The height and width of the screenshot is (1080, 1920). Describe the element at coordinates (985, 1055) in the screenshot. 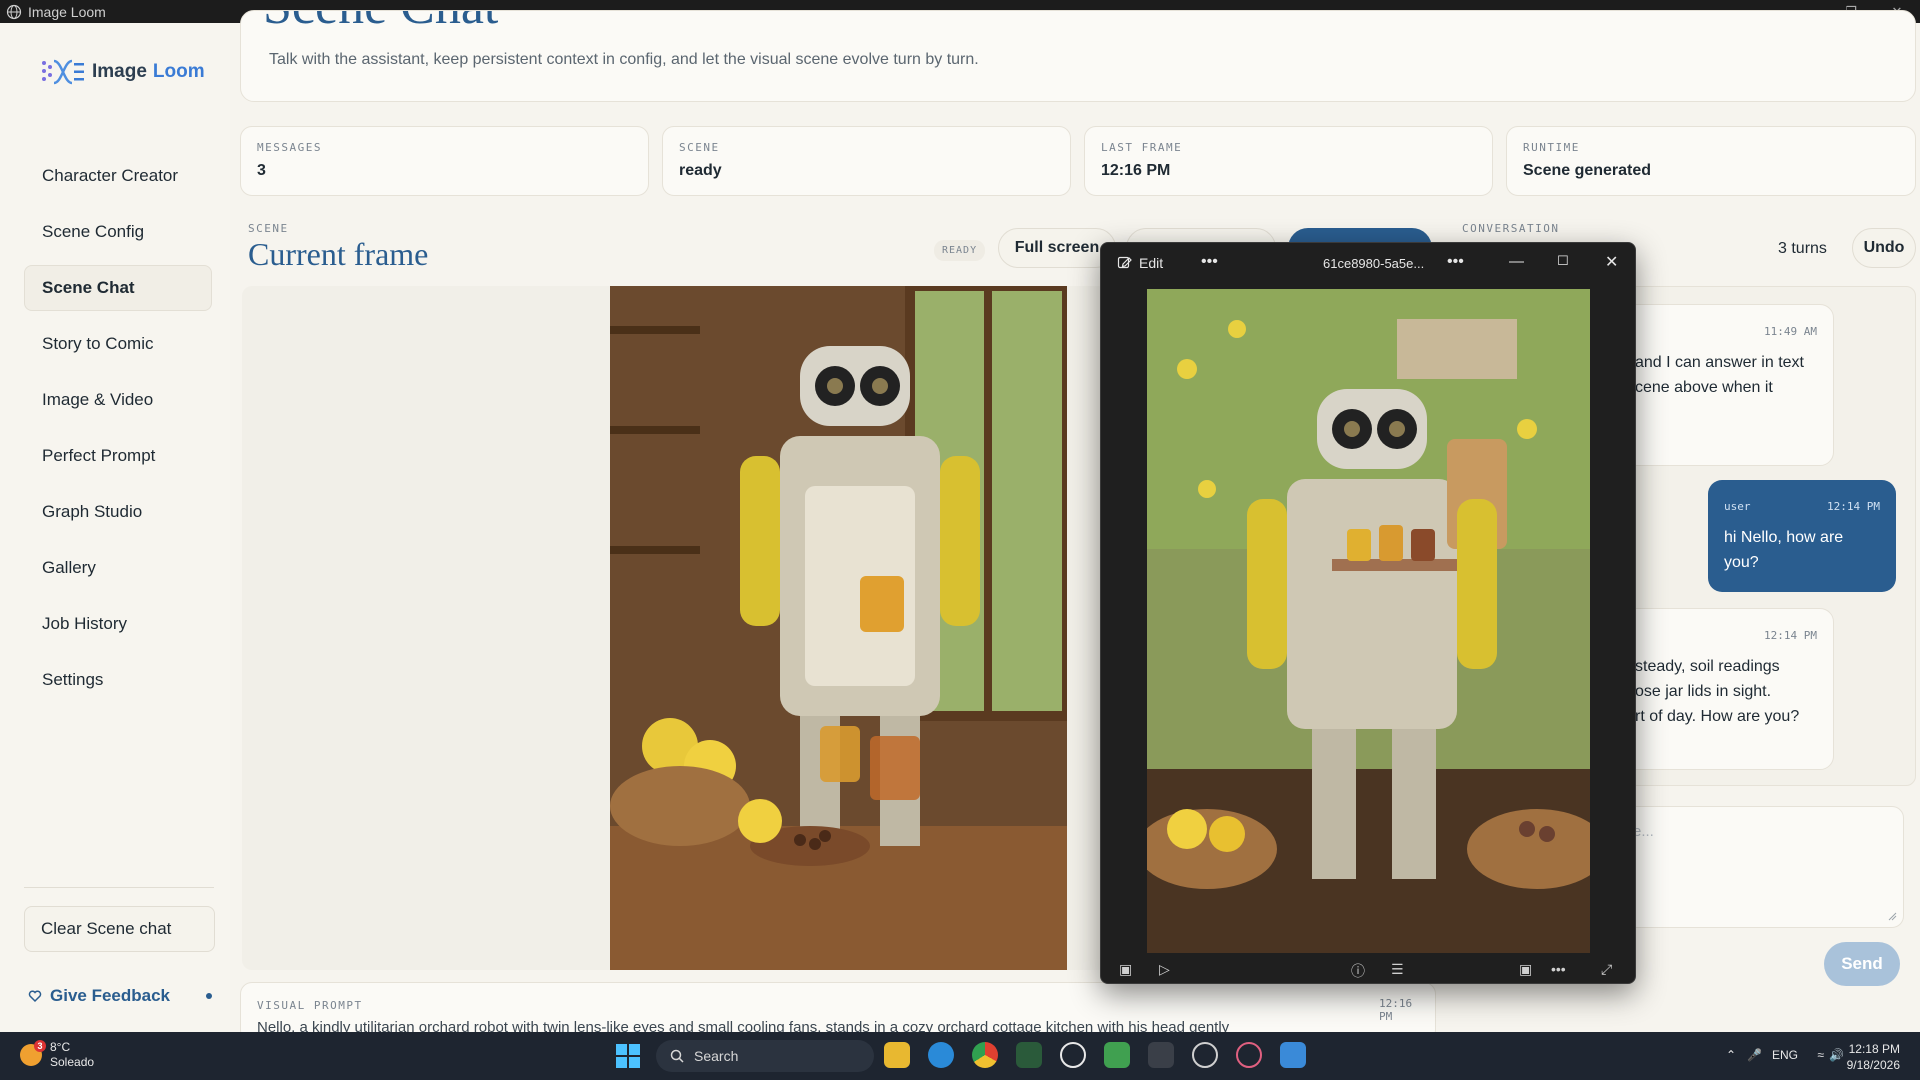

I see `chrome-browser-icon` at that location.